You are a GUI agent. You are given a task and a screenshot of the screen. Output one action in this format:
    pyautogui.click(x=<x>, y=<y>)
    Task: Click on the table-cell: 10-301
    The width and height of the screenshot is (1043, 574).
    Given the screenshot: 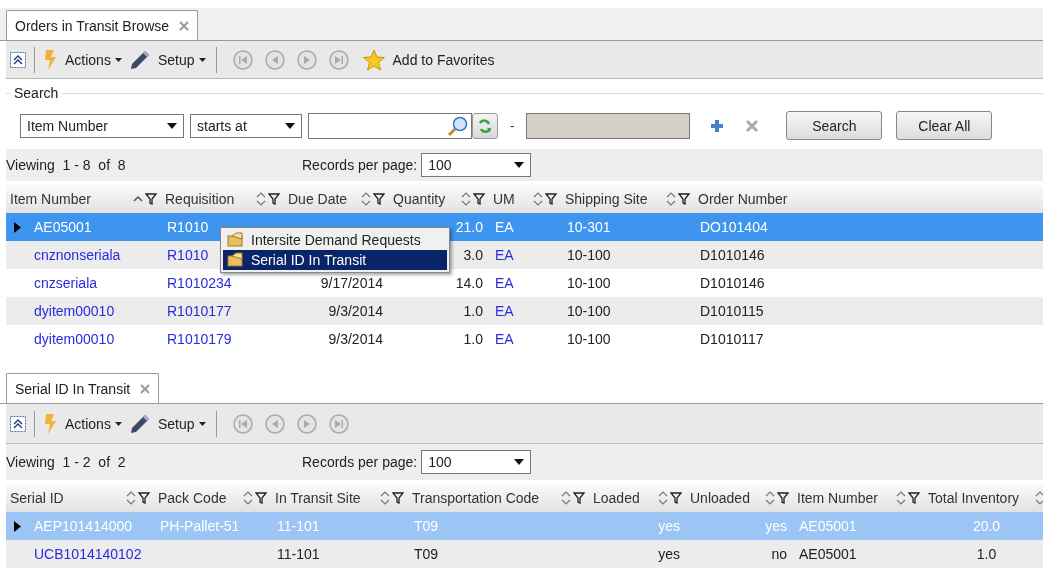 What is the action you would take?
    pyautogui.click(x=589, y=227)
    